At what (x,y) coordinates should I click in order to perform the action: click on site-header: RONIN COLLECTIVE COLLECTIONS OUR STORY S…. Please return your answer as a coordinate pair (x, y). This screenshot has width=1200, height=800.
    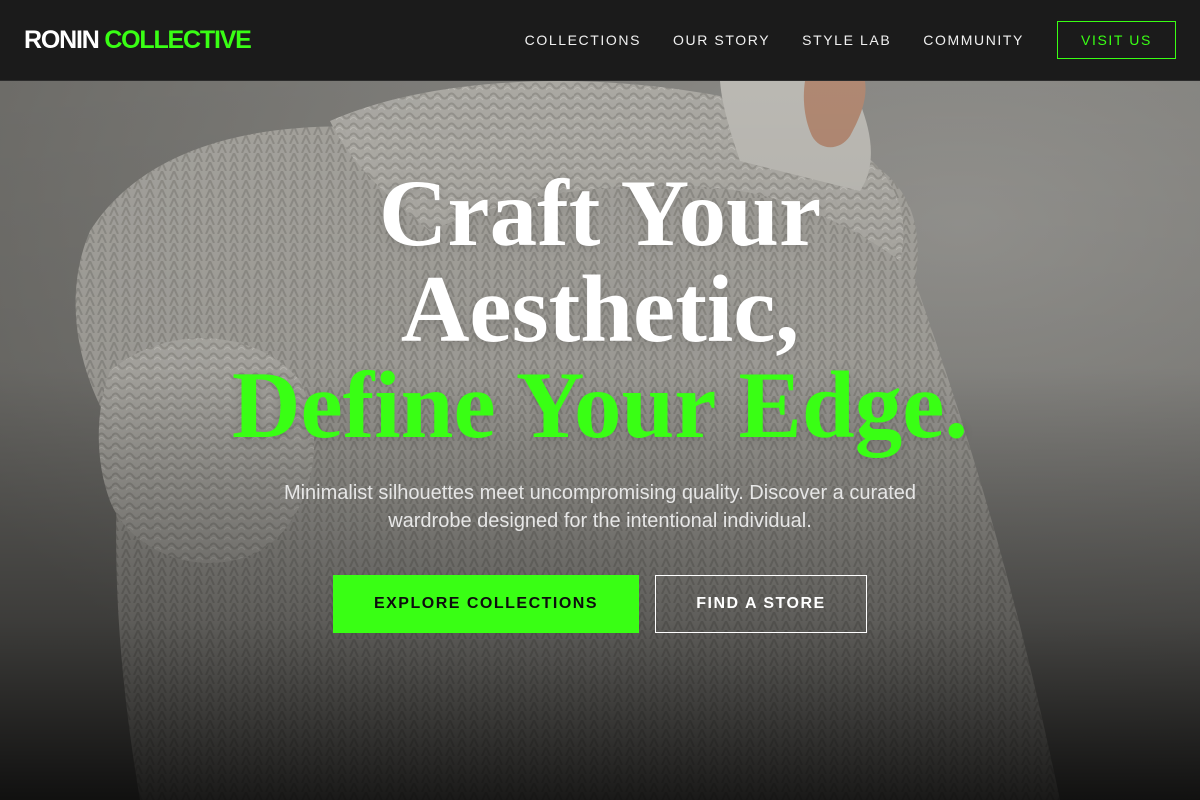
    Looking at the image, I should click on (600, 40).